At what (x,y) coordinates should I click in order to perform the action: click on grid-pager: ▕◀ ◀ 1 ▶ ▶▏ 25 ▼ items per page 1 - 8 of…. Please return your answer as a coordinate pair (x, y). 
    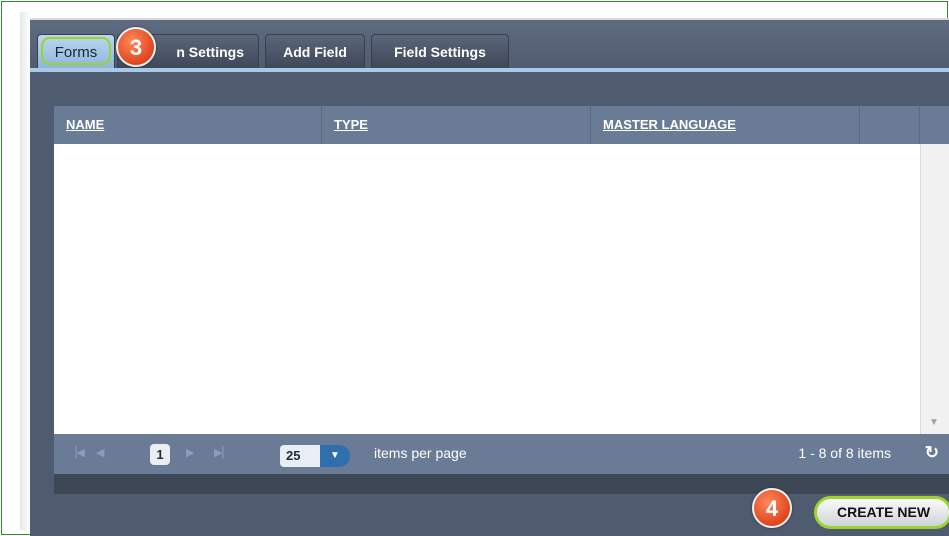
    Looking at the image, I should click on (501, 454).